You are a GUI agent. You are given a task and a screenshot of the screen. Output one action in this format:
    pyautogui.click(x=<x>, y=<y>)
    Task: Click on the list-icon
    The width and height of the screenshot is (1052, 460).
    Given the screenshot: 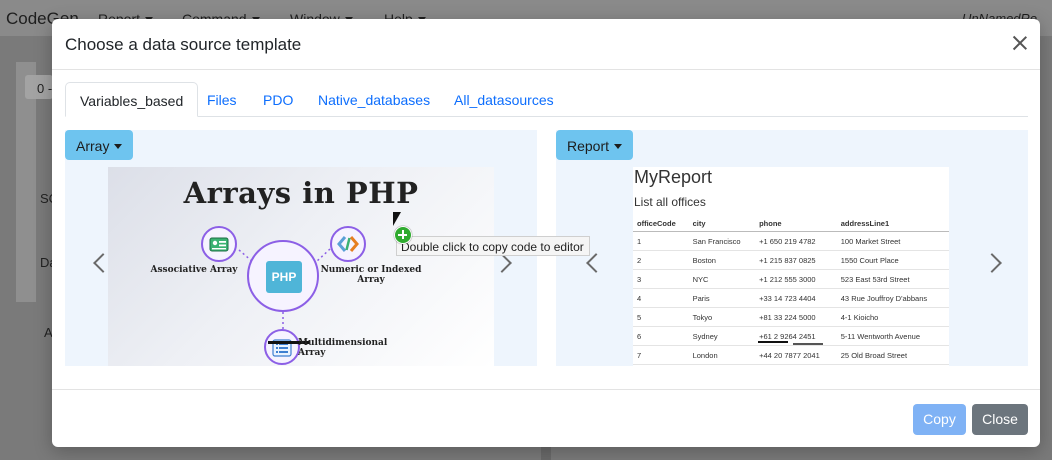 What is the action you would take?
    pyautogui.click(x=282, y=347)
    